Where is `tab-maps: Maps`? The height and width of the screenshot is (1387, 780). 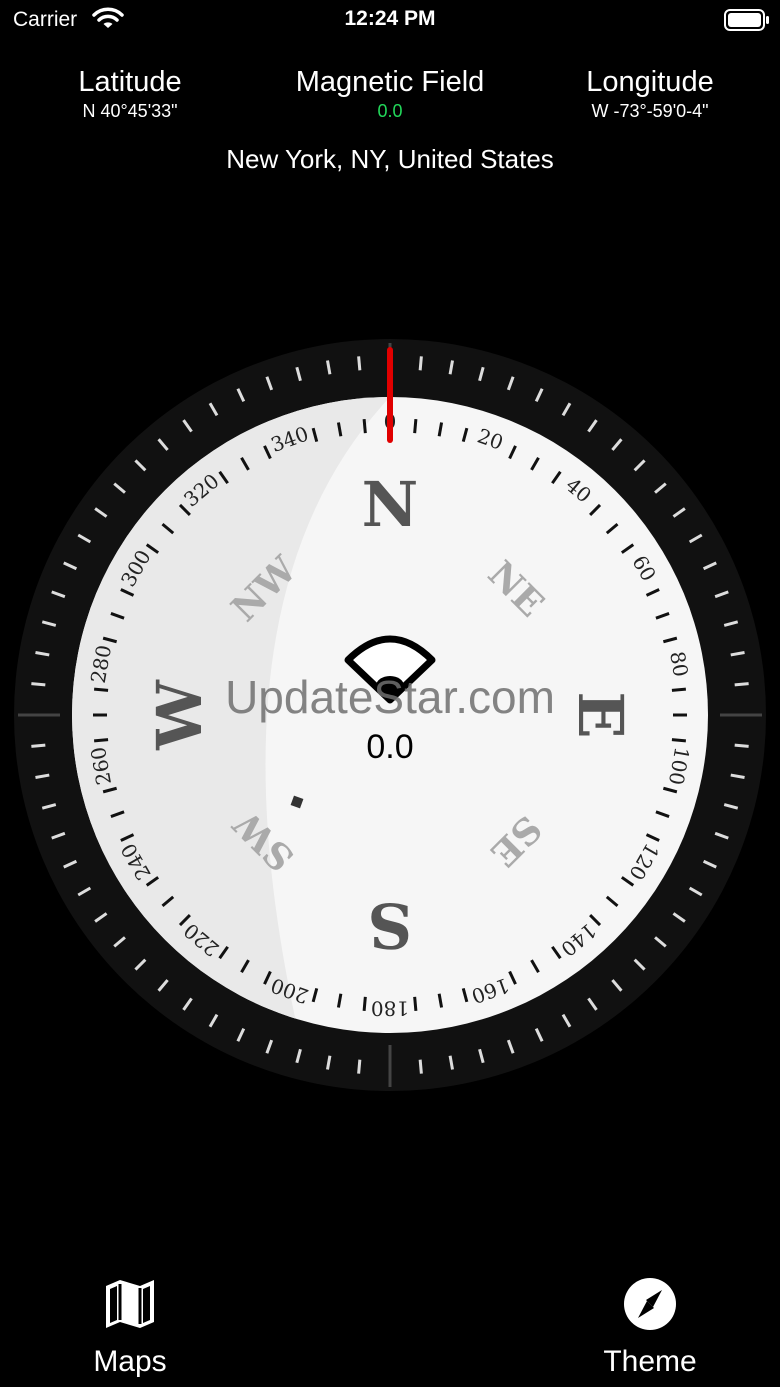
tab-maps: Maps is located at coordinates (130, 1327).